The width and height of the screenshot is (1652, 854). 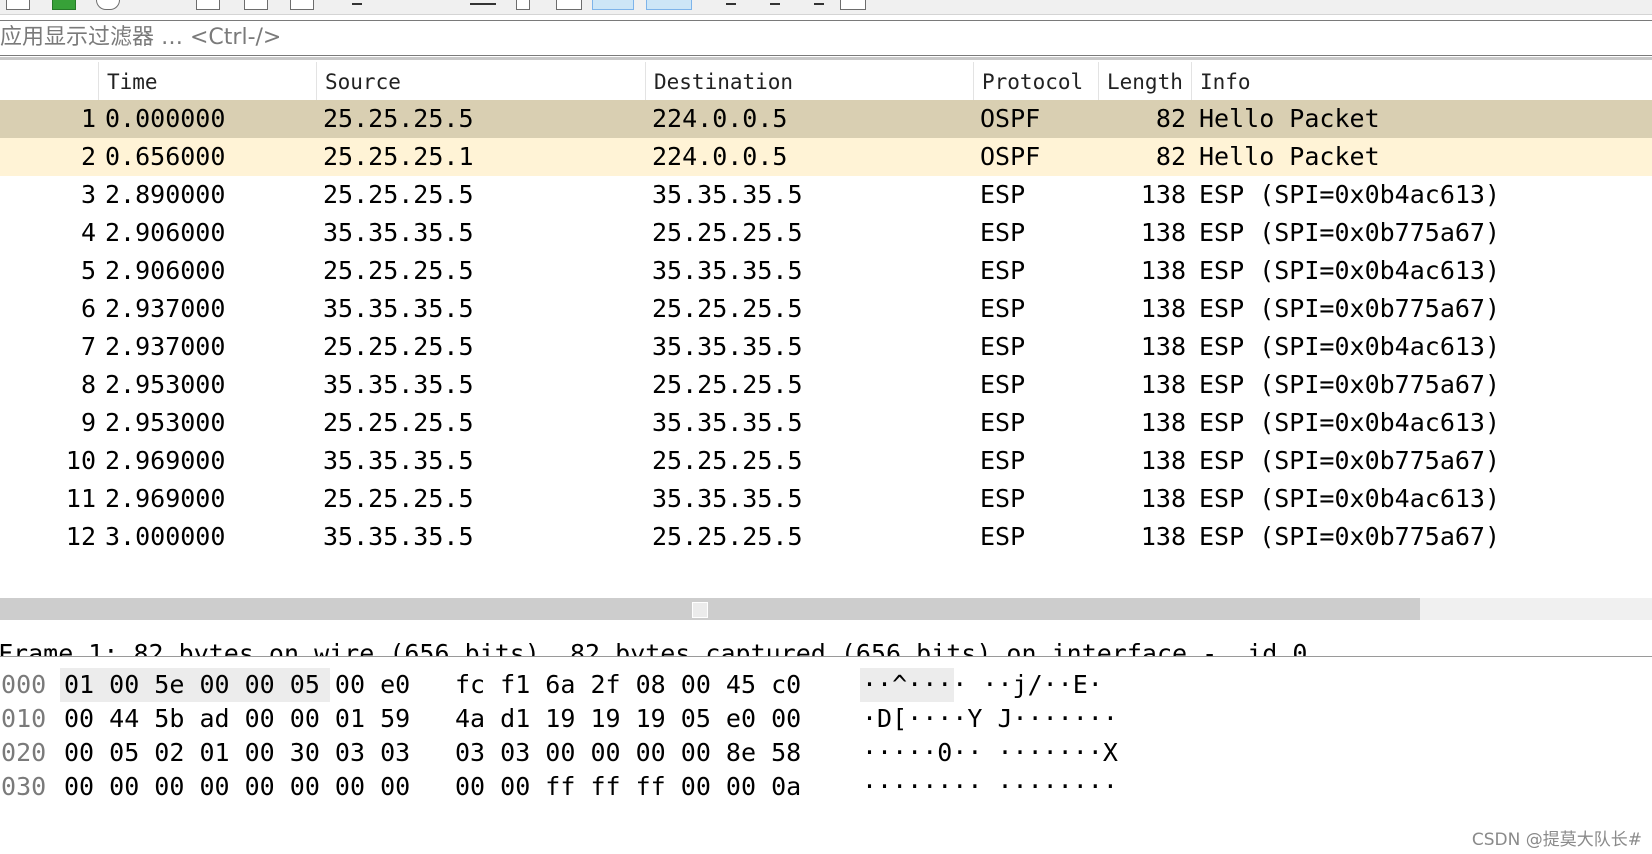 I want to click on go-to-packet-icon, so click(x=569, y=5).